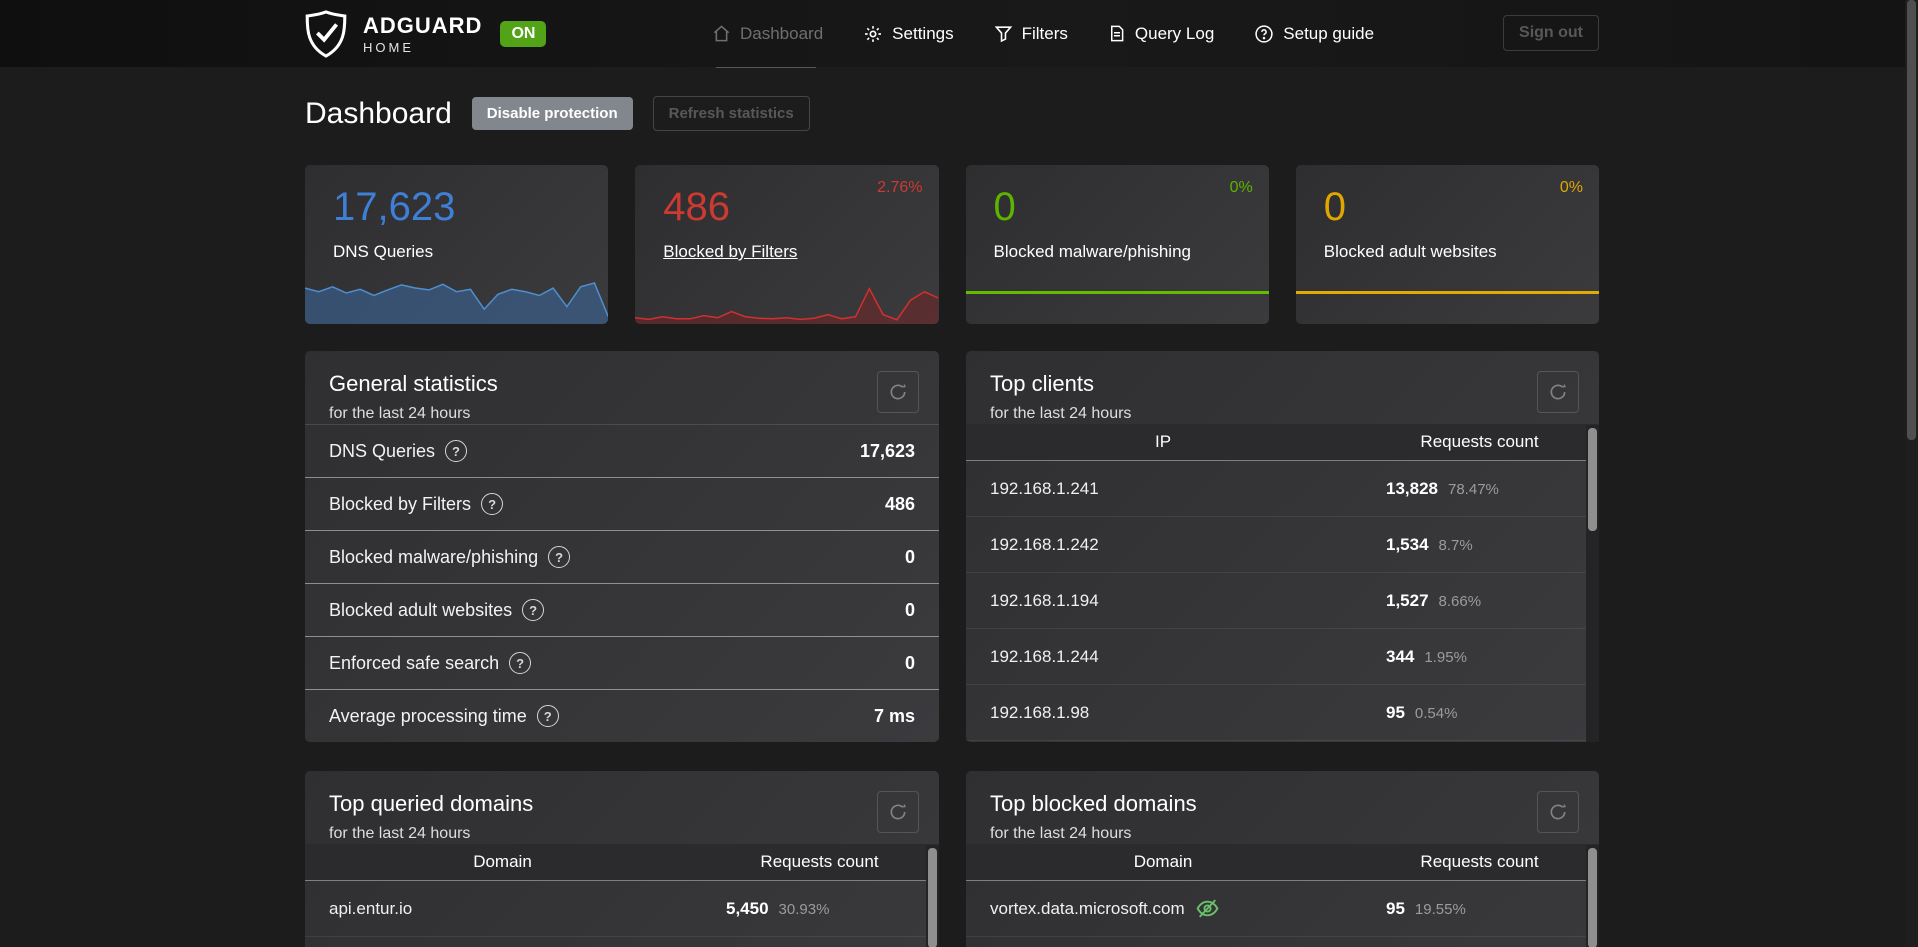  What do you see at coordinates (383, 251) in the screenshot?
I see `stat-label: DNS Queries` at bounding box center [383, 251].